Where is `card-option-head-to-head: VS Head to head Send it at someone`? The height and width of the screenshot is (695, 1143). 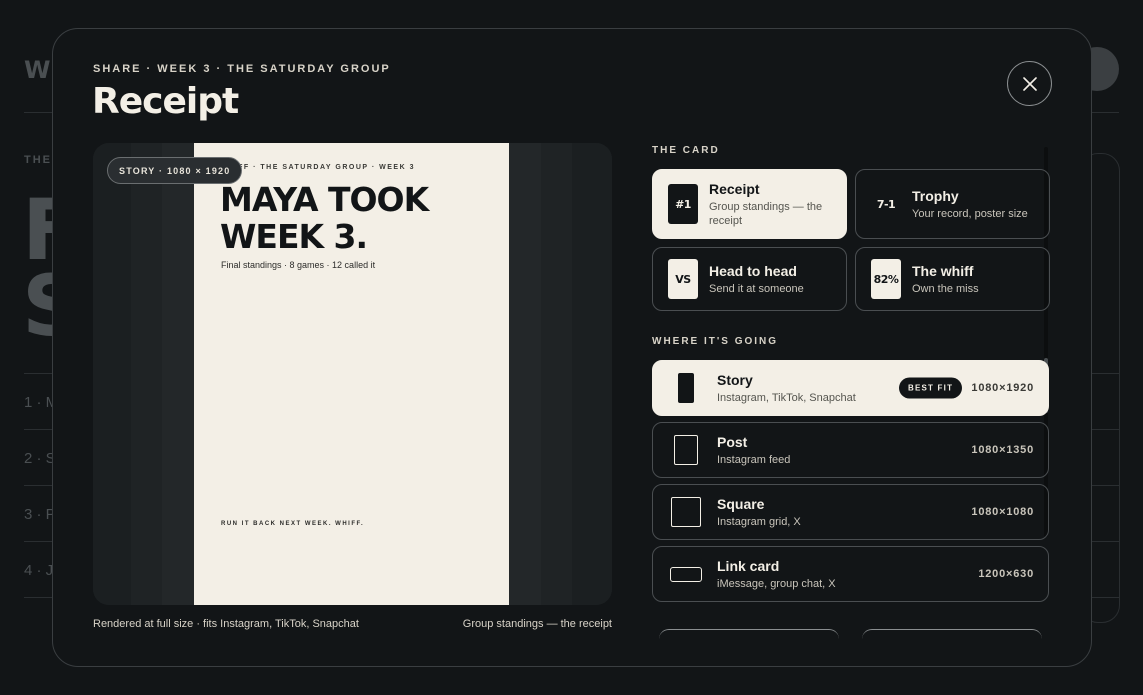
card-option-head-to-head: VS Head to head Send it at someone is located at coordinates (749, 279).